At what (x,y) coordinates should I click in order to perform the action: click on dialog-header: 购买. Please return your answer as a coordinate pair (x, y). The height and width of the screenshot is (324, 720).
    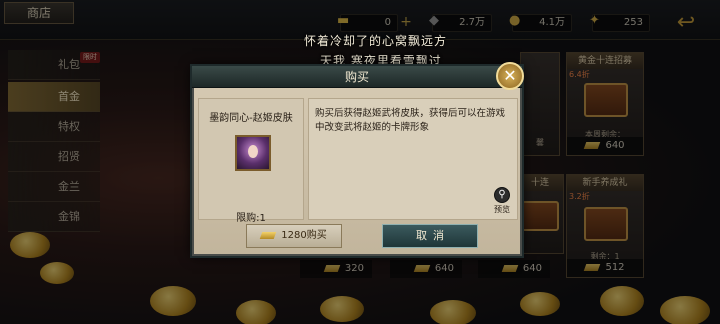
    Looking at the image, I should click on (357, 77).